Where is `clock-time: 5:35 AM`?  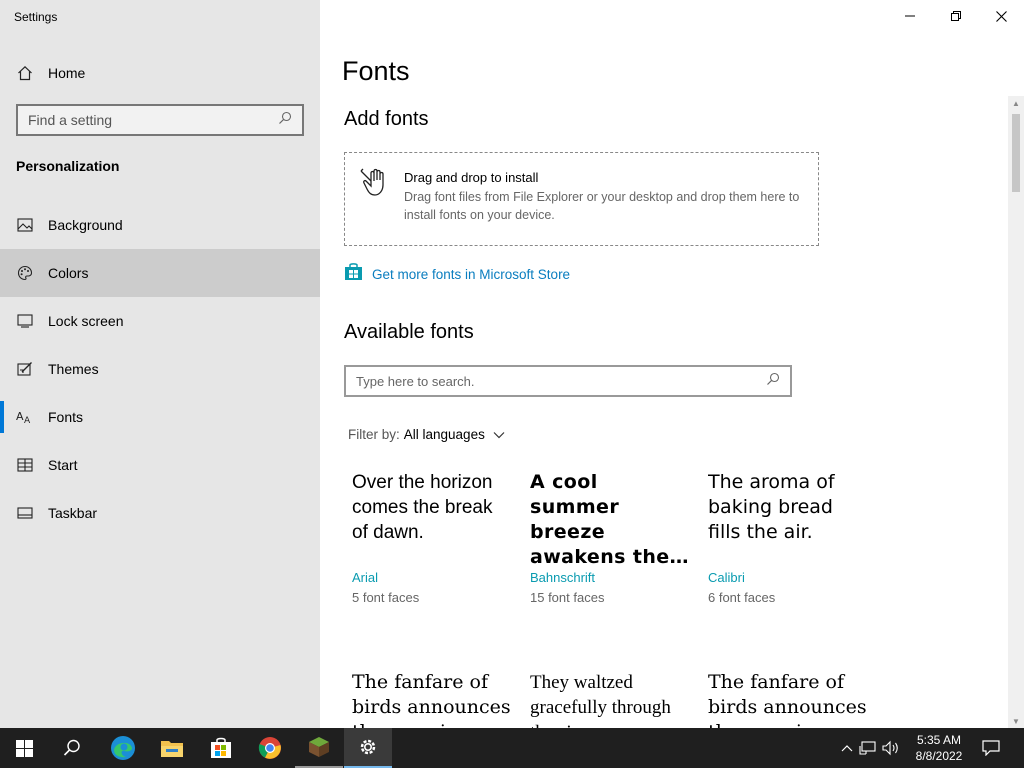
clock-time: 5:35 AM is located at coordinates (939, 740).